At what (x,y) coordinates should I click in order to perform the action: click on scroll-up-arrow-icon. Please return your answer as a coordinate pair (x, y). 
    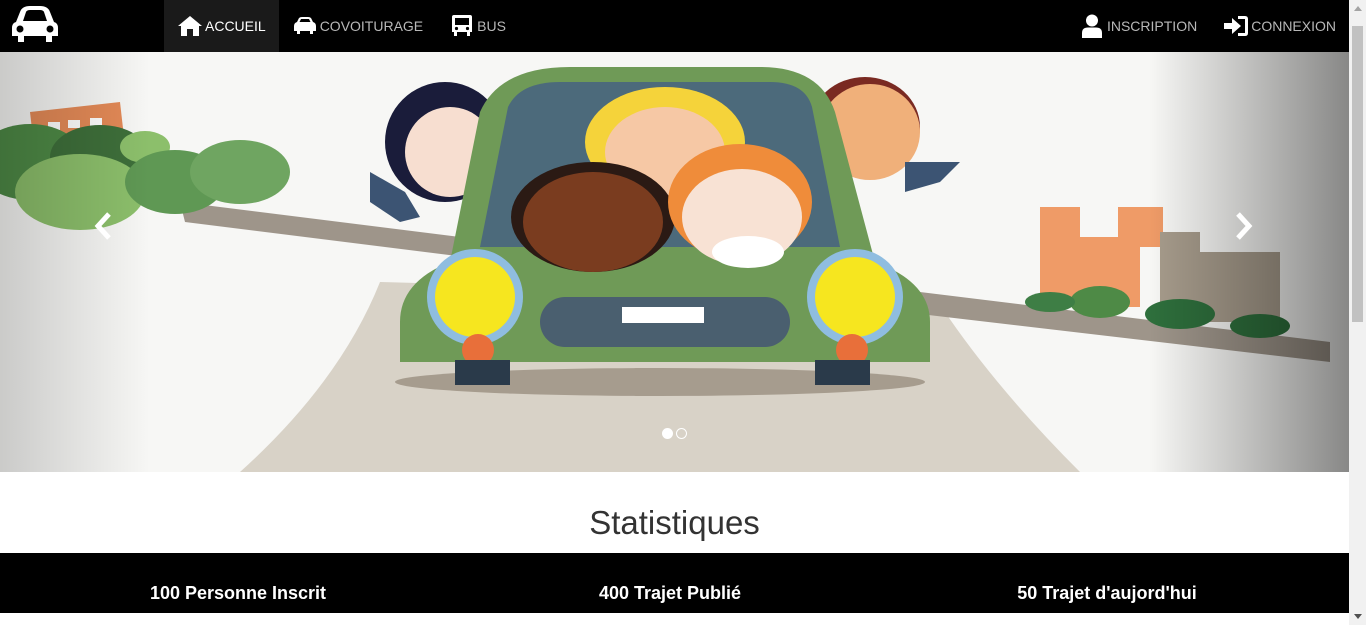
    Looking at the image, I should click on (1357, 8).